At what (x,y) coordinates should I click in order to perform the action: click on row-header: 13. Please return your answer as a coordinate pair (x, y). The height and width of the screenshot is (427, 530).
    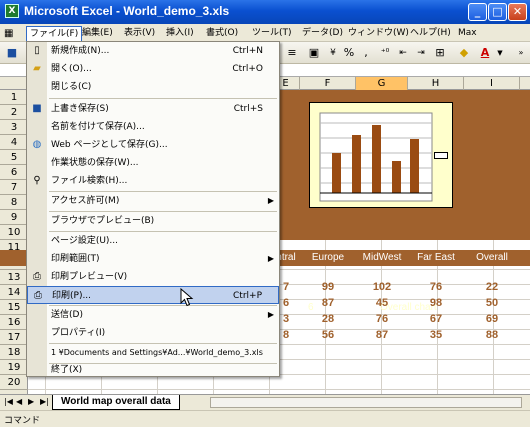
    Looking at the image, I should click on (14, 277).